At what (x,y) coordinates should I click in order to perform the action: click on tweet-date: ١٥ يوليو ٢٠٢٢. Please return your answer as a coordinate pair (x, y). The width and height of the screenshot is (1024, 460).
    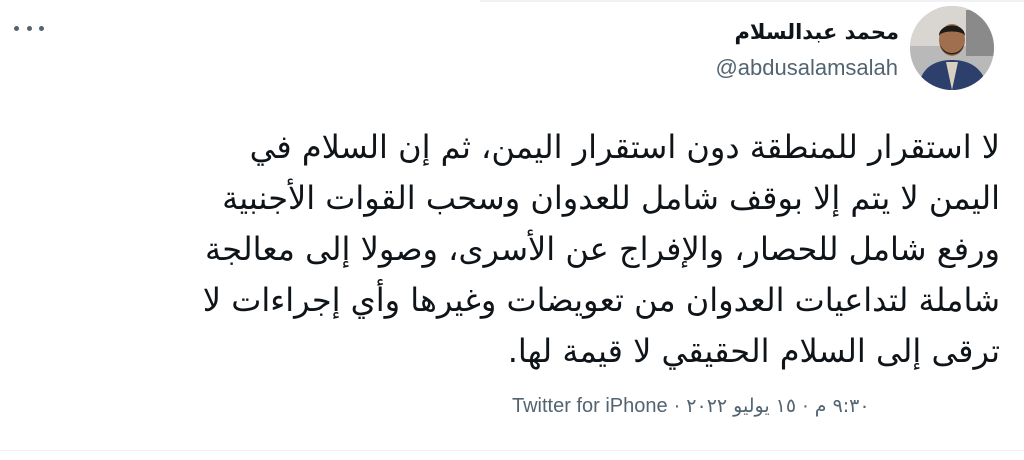
    Looking at the image, I should click on (741, 406).